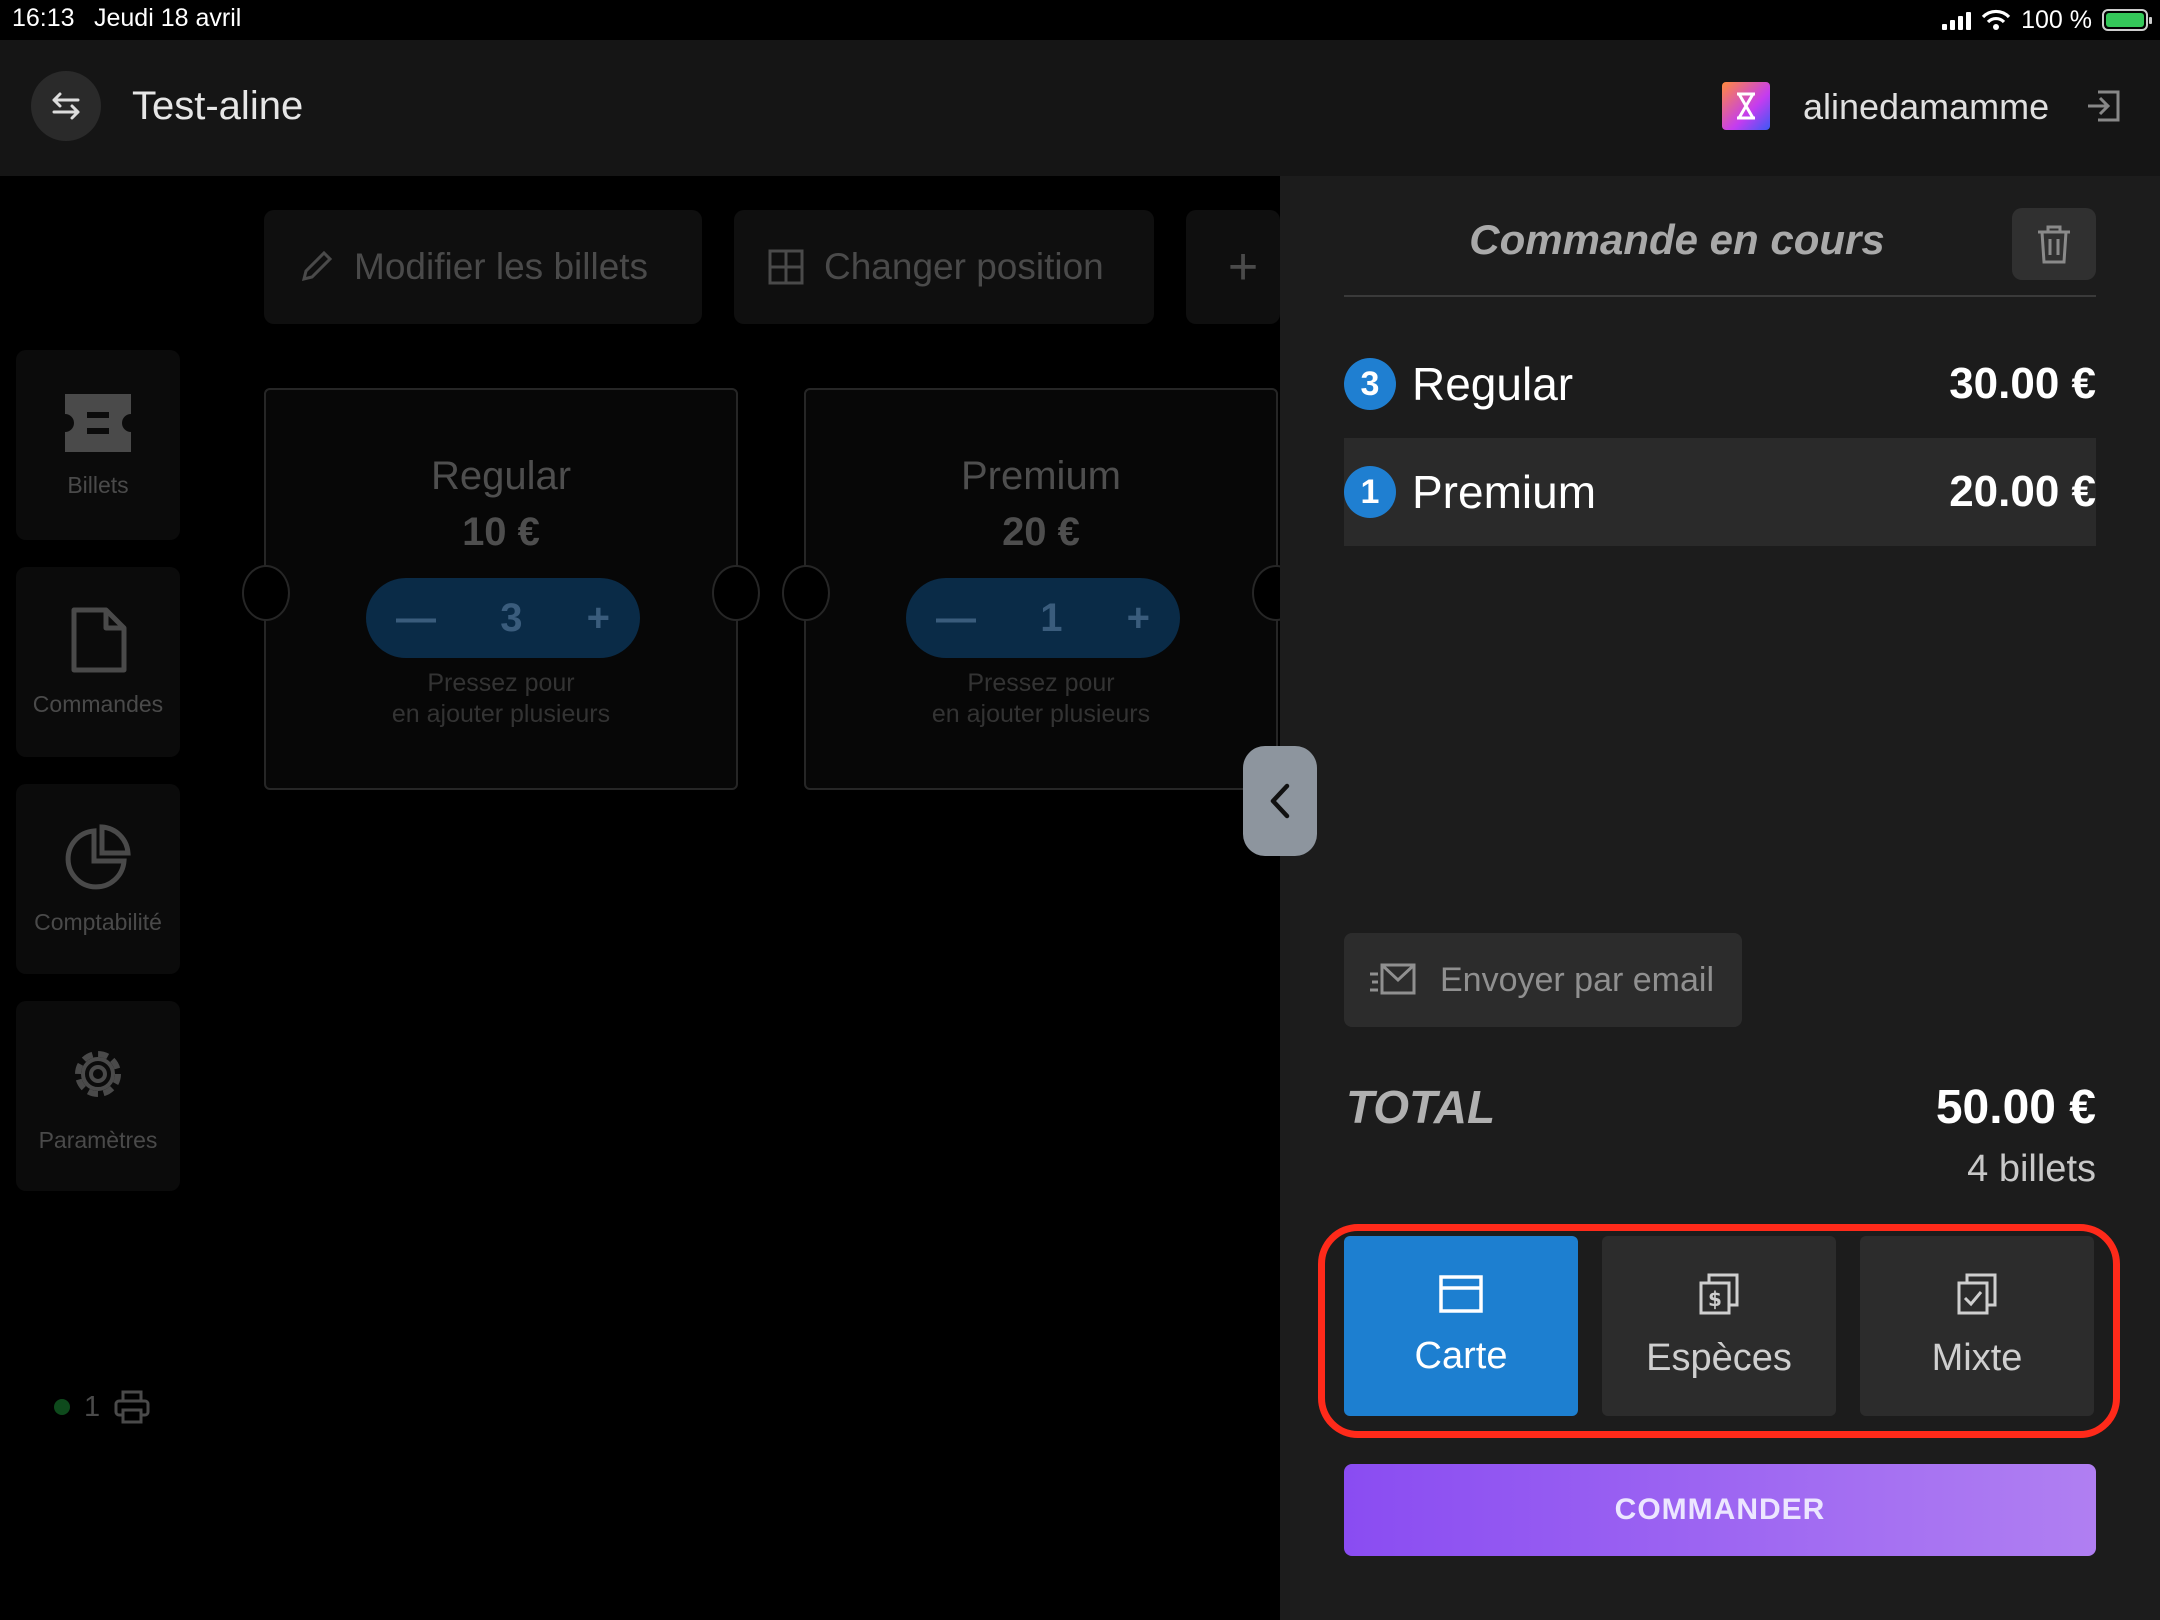 This screenshot has width=2160, height=1620. Describe the element at coordinates (98, 484) in the screenshot. I see `sidebar-item-label: Billets` at that location.